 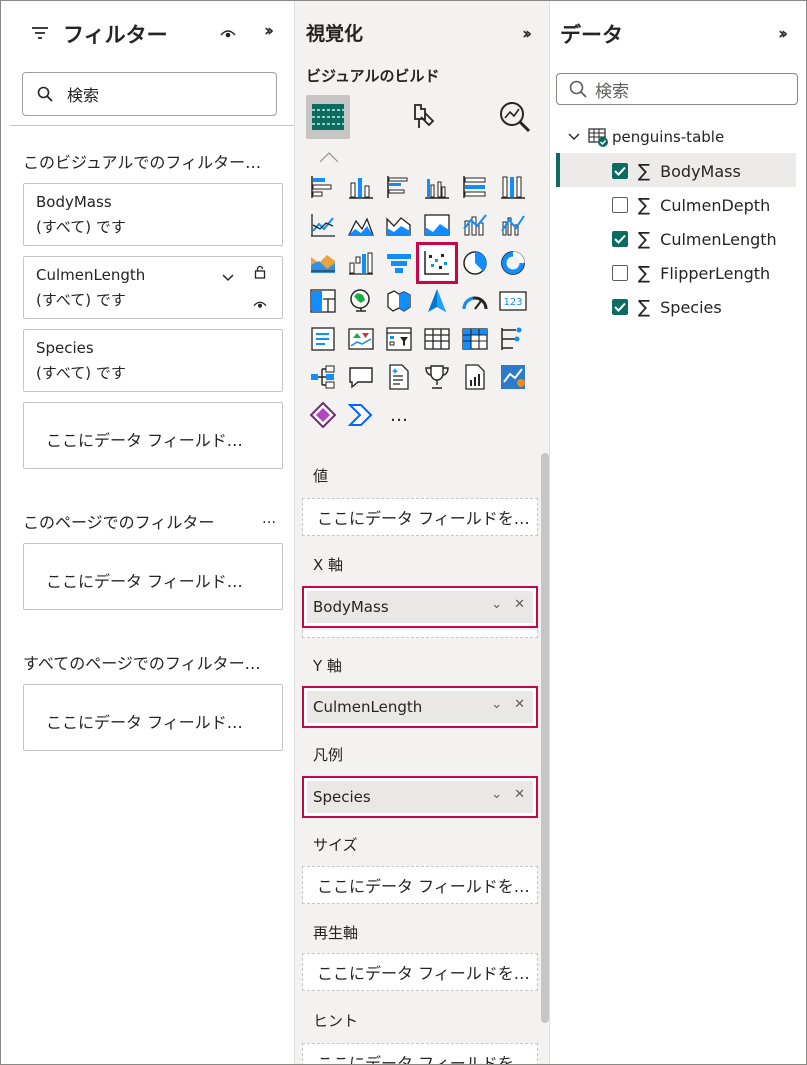 I want to click on 100-stacked-bar-chart-icon, so click(x=475, y=187).